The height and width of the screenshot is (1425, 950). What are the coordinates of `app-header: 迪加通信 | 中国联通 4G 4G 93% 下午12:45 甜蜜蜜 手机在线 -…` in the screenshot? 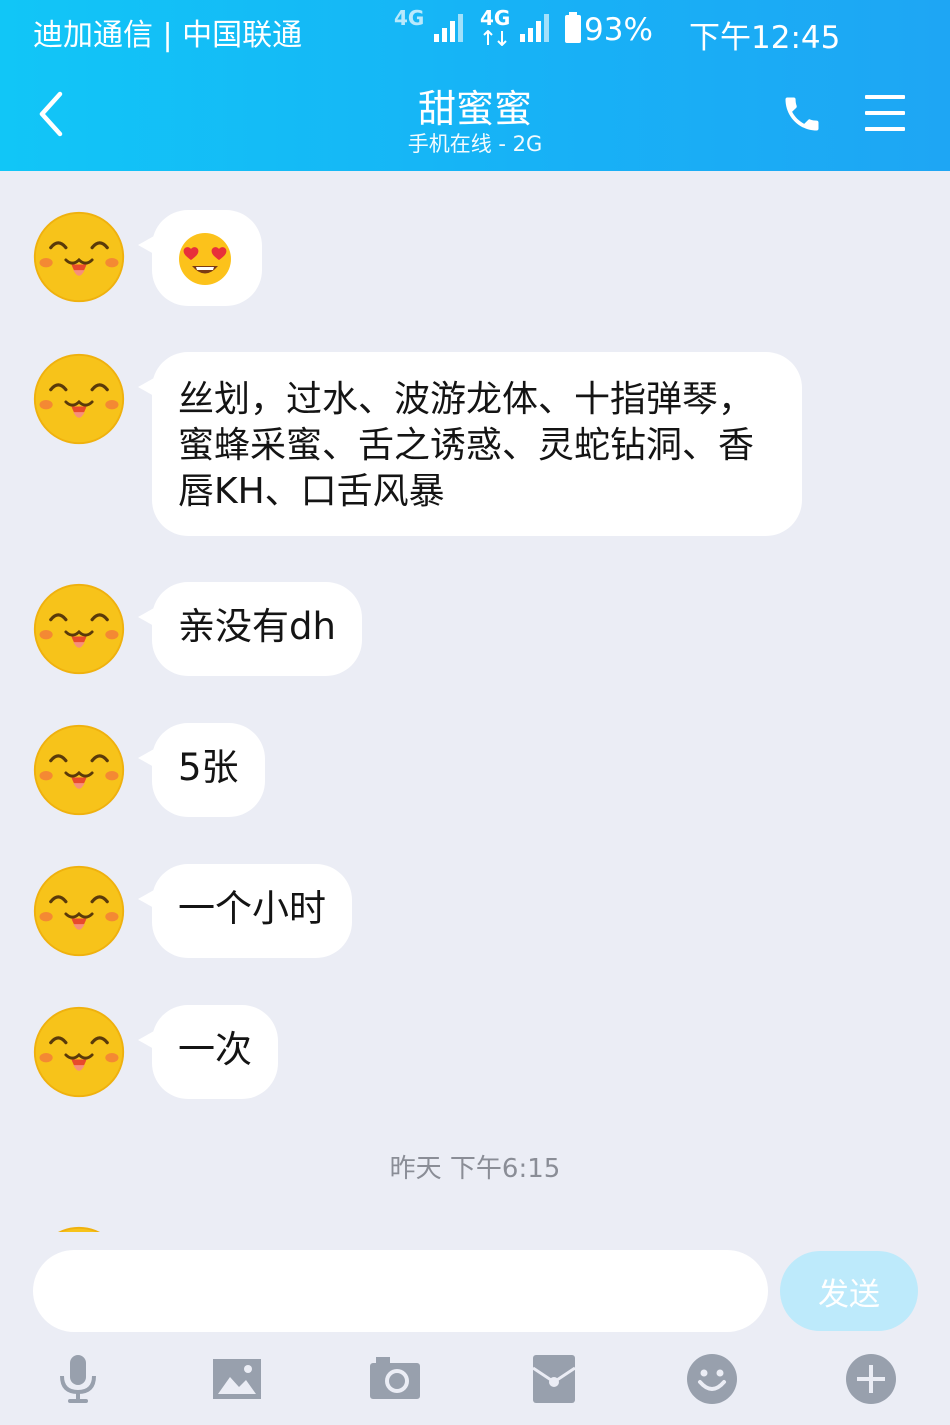 It's located at (475, 85).